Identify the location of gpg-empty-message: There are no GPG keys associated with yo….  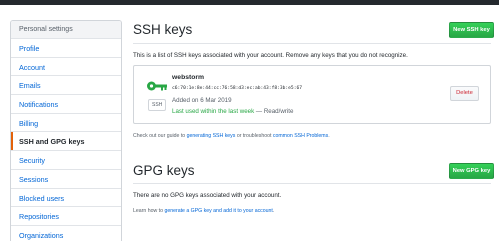
(207, 195).